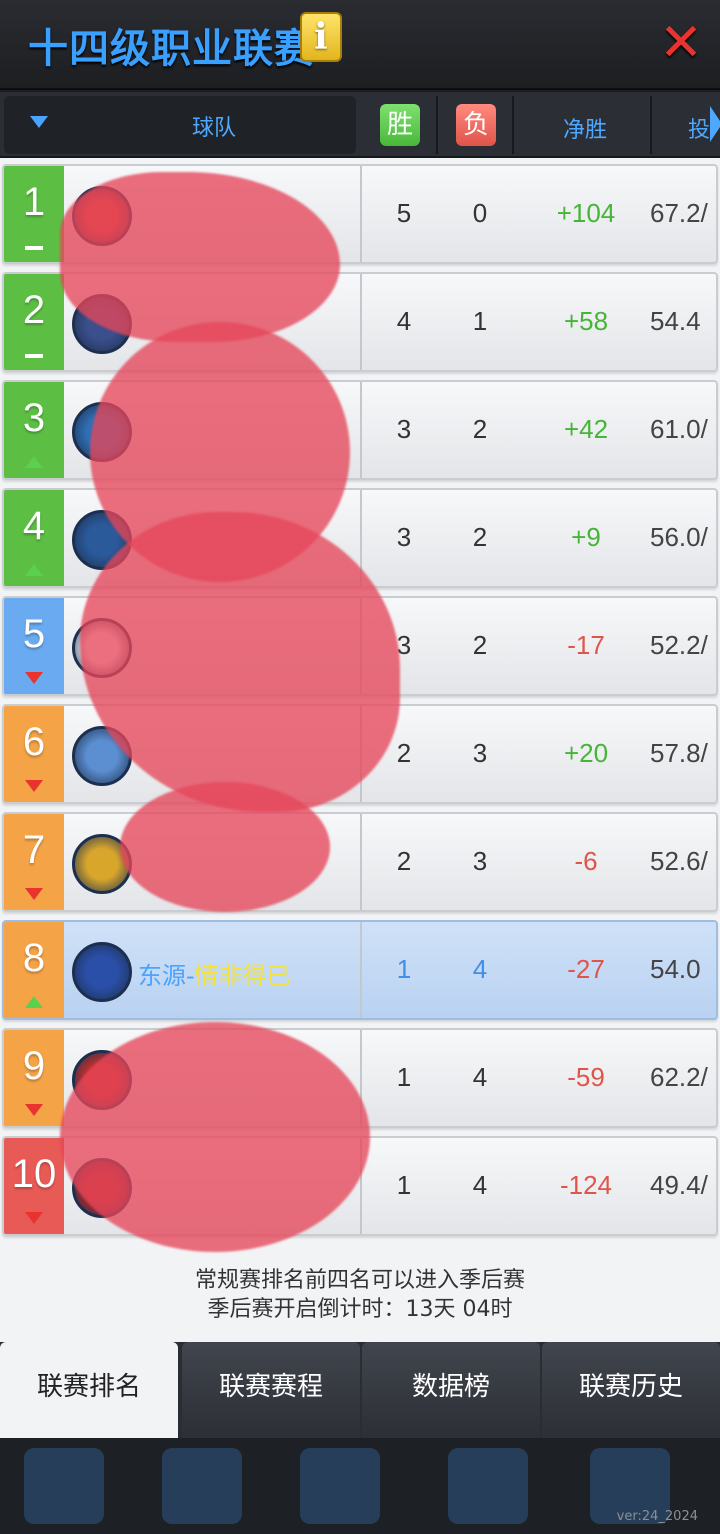 The height and width of the screenshot is (1534, 720). Describe the element at coordinates (34, 1066) in the screenshot. I see `rank-number: 9` at that location.